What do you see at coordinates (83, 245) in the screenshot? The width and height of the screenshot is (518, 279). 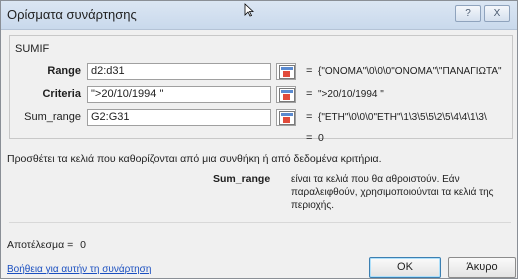 I see `formula-result-value: 0` at bounding box center [83, 245].